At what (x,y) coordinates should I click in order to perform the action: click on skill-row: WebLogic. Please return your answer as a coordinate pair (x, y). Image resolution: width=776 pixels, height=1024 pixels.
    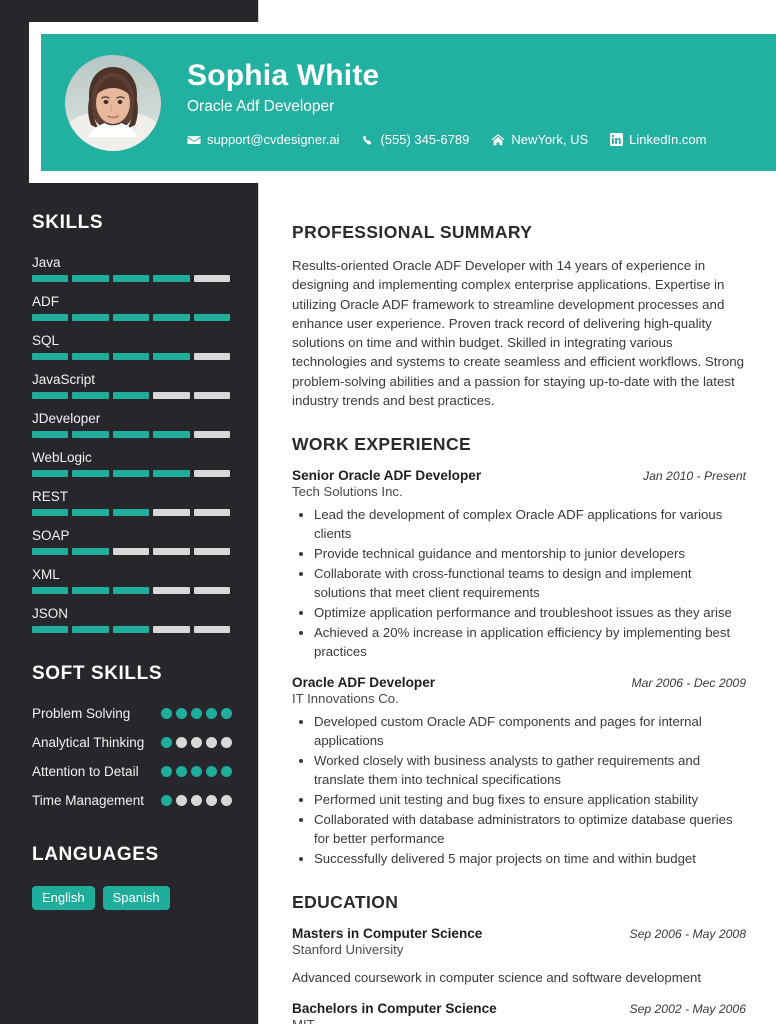
    Looking at the image, I should click on (132, 463).